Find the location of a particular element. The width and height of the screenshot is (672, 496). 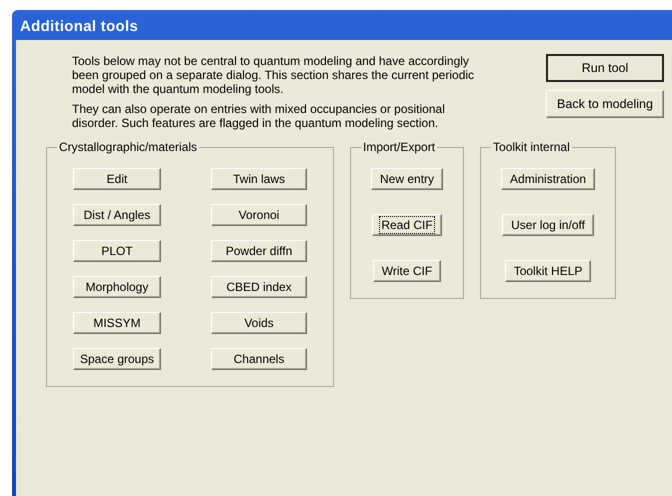

tool-button: Edit is located at coordinates (117, 179).